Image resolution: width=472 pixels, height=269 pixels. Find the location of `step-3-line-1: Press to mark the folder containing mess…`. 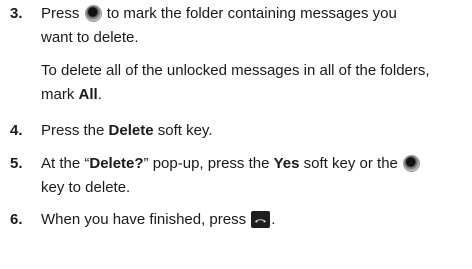

step-3-line-1: Press to mark the folder containing mess… is located at coordinates (219, 14).